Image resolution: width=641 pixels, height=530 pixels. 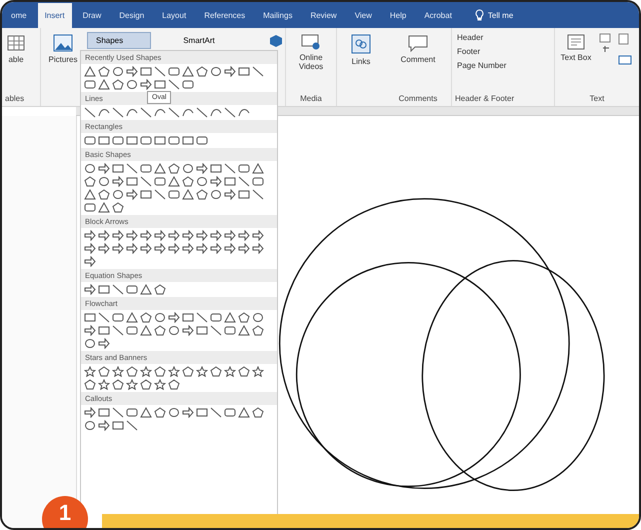 What do you see at coordinates (438, 15) in the screenshot?
I see `ribbon-tab: Acrobat` at bounding box center [438, 15].